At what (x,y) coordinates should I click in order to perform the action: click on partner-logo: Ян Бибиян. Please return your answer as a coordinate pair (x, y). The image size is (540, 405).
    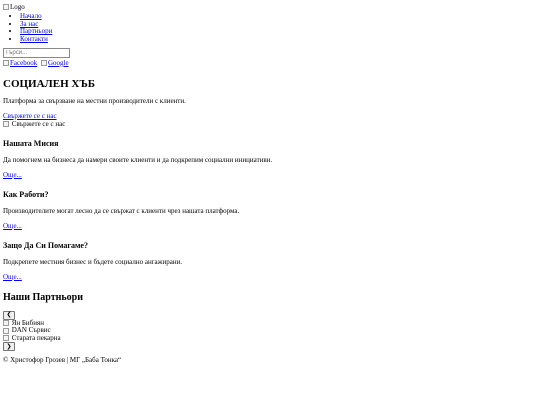
    Looking at the image, I should click on (271, 323).